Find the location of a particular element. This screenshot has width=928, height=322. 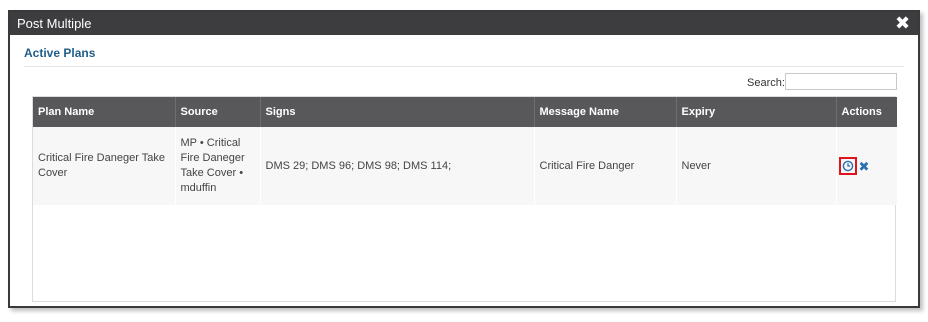

section-title: Active Plans is located at coordinates (60, 53).